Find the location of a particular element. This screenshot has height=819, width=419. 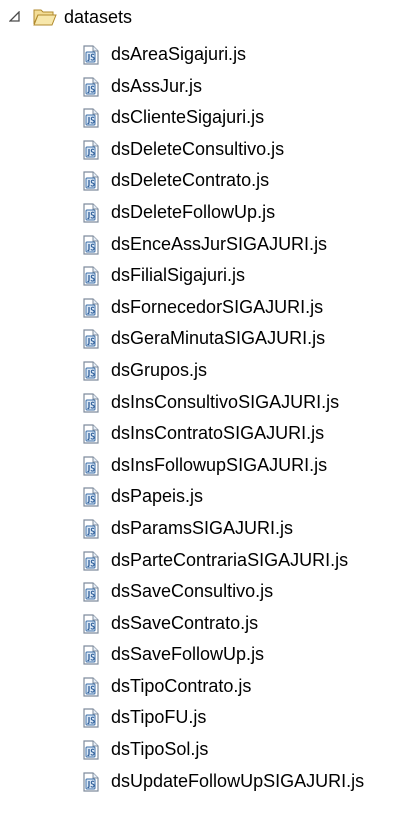

file-row: dsDeleteContrato.js is located at coordinates (209, 185).